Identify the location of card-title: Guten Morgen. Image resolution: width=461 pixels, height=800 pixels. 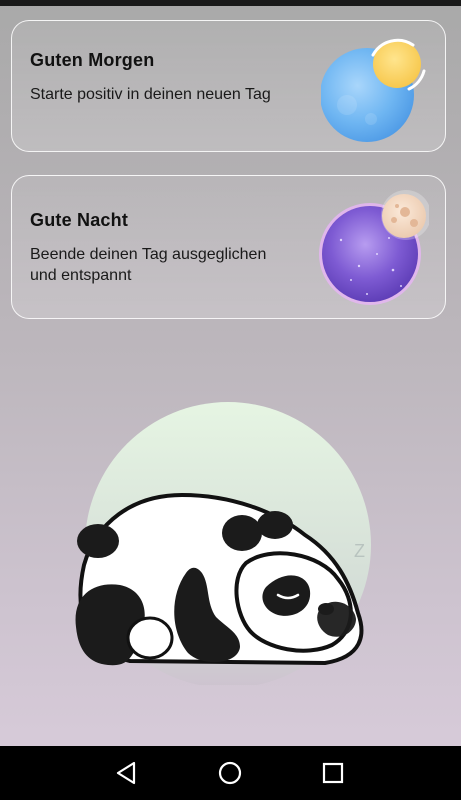
(92, 60).